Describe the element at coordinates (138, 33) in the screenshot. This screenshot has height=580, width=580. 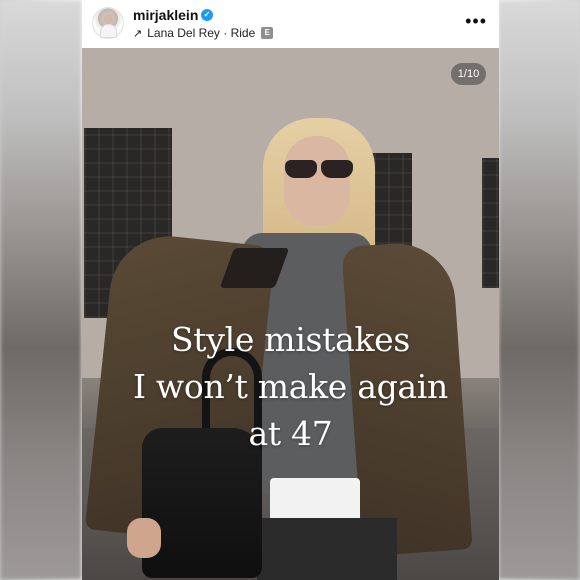
I see `arrow-up-right-icon: ↗` at that location.